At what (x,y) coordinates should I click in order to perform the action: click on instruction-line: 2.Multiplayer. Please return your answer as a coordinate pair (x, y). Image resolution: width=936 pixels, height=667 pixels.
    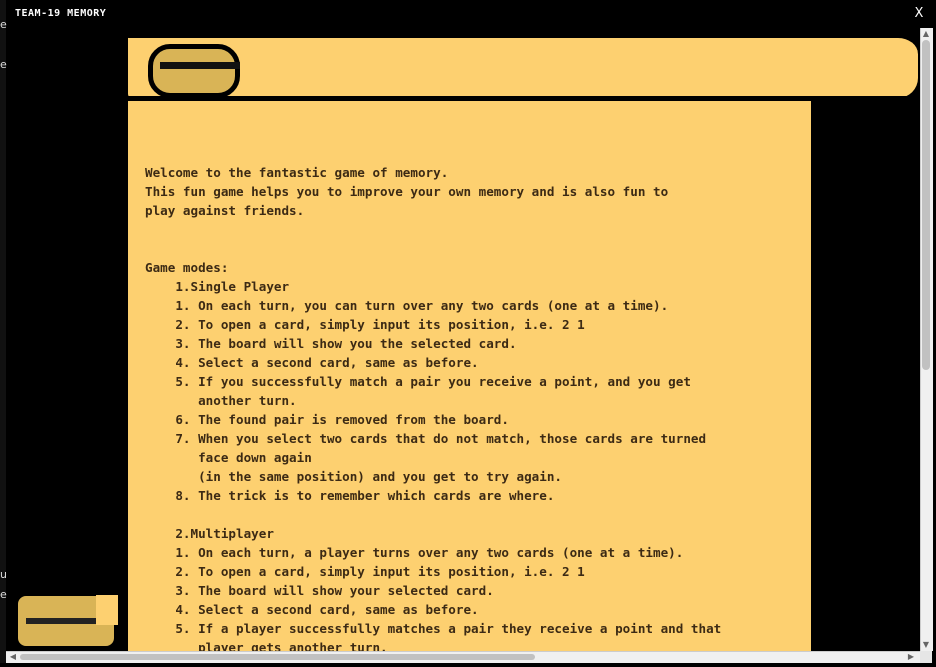
    Looking at the image, I should click on (209, 533).